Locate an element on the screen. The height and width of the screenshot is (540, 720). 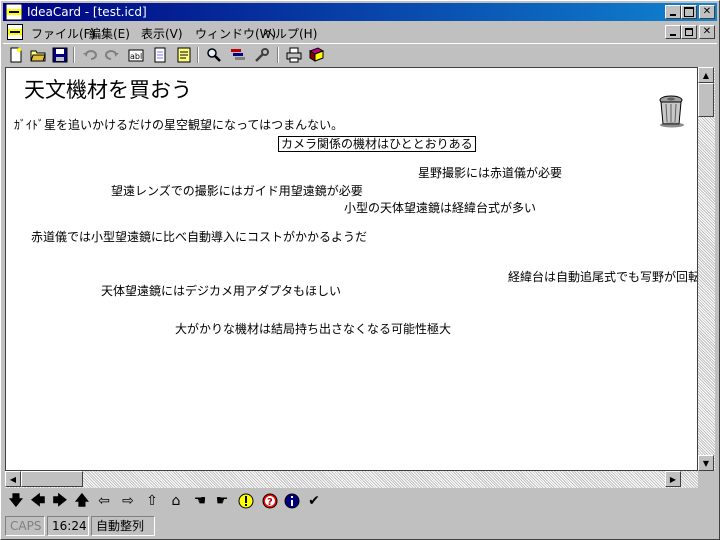
outline-up-button: ⇧ is located at coordinates (152, 501).